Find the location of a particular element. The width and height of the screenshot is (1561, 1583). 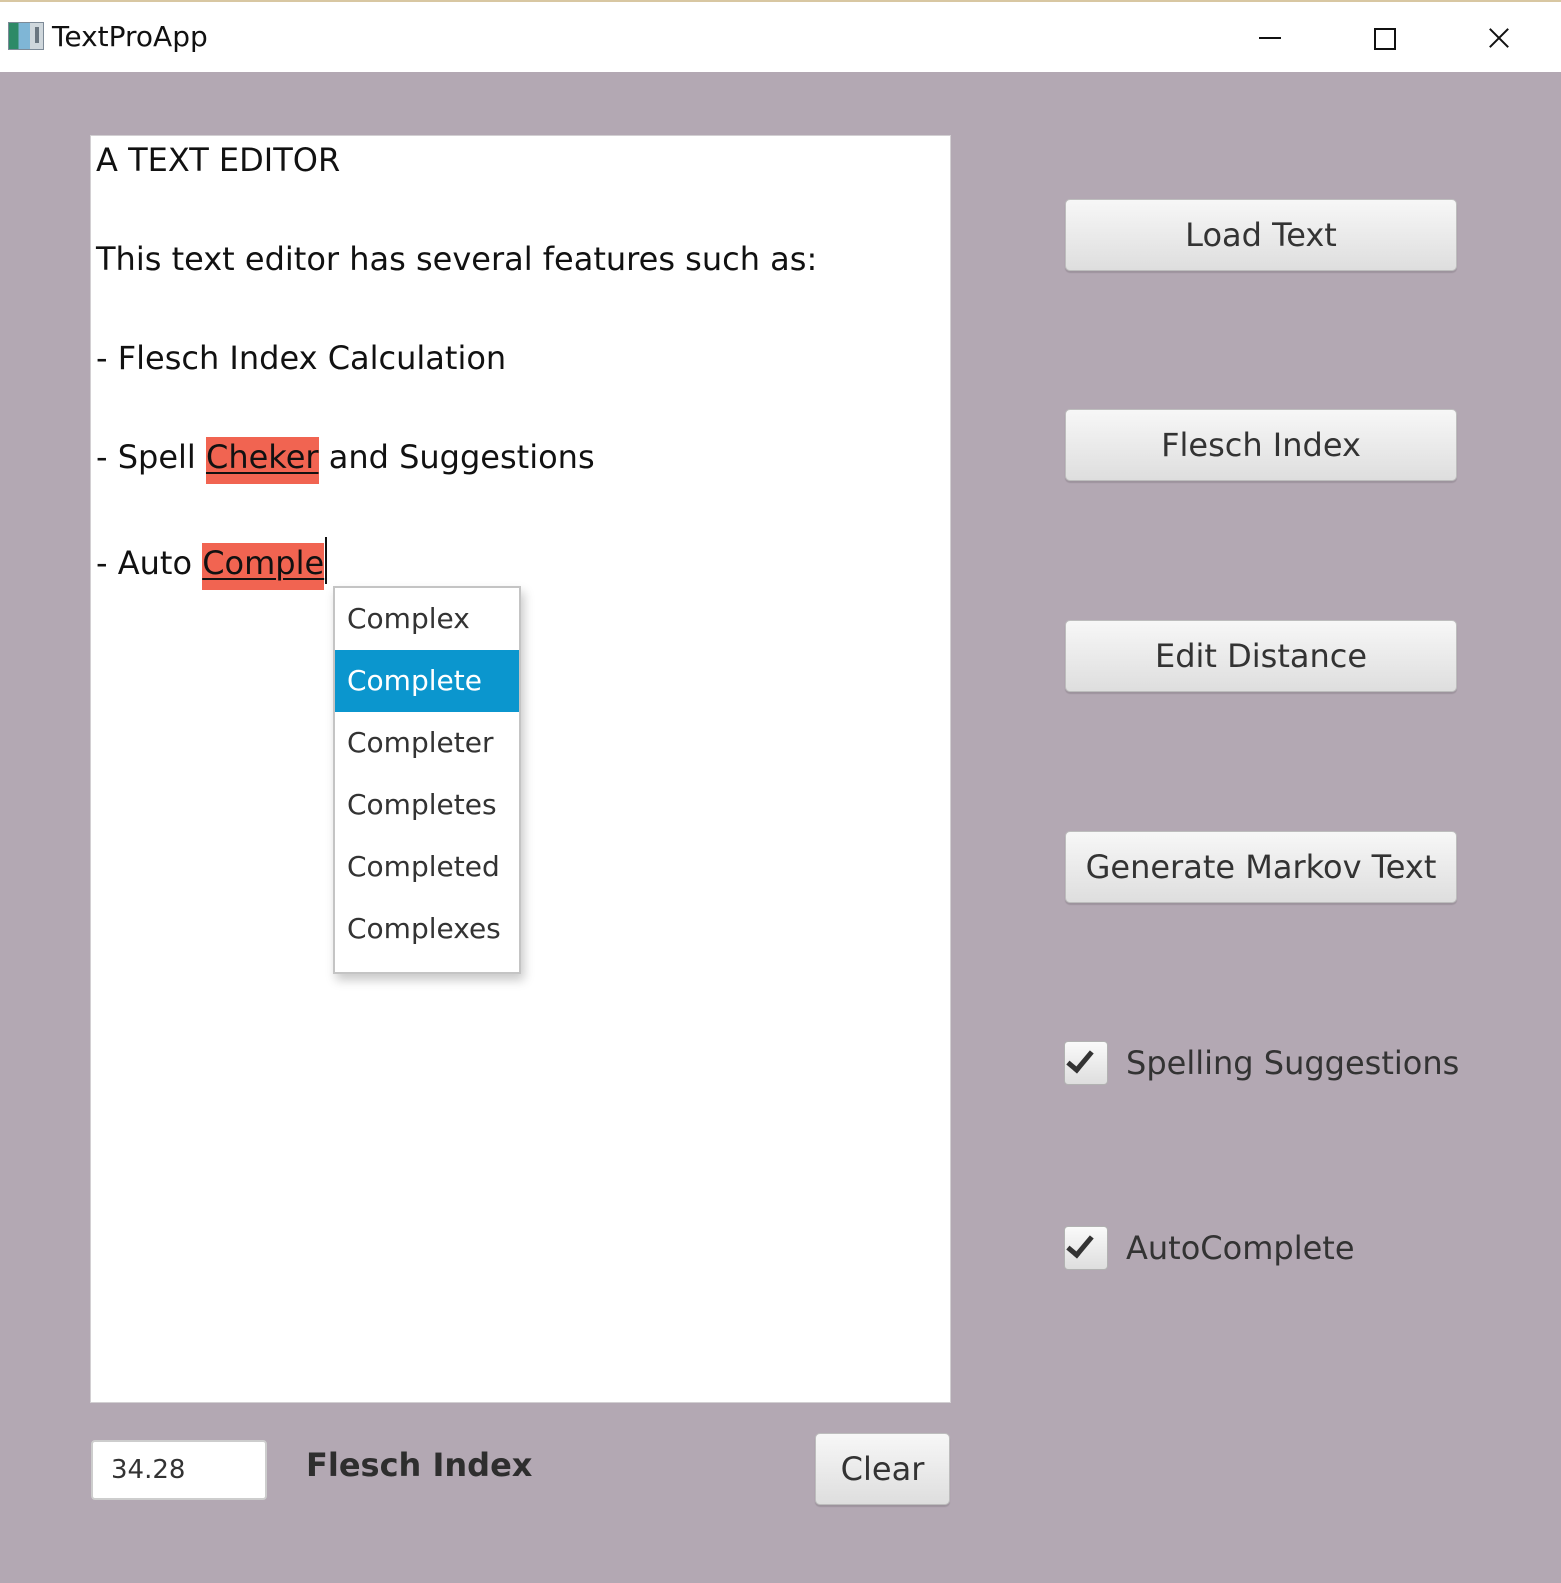

maximize-button is located at coordinates (1384, 38).